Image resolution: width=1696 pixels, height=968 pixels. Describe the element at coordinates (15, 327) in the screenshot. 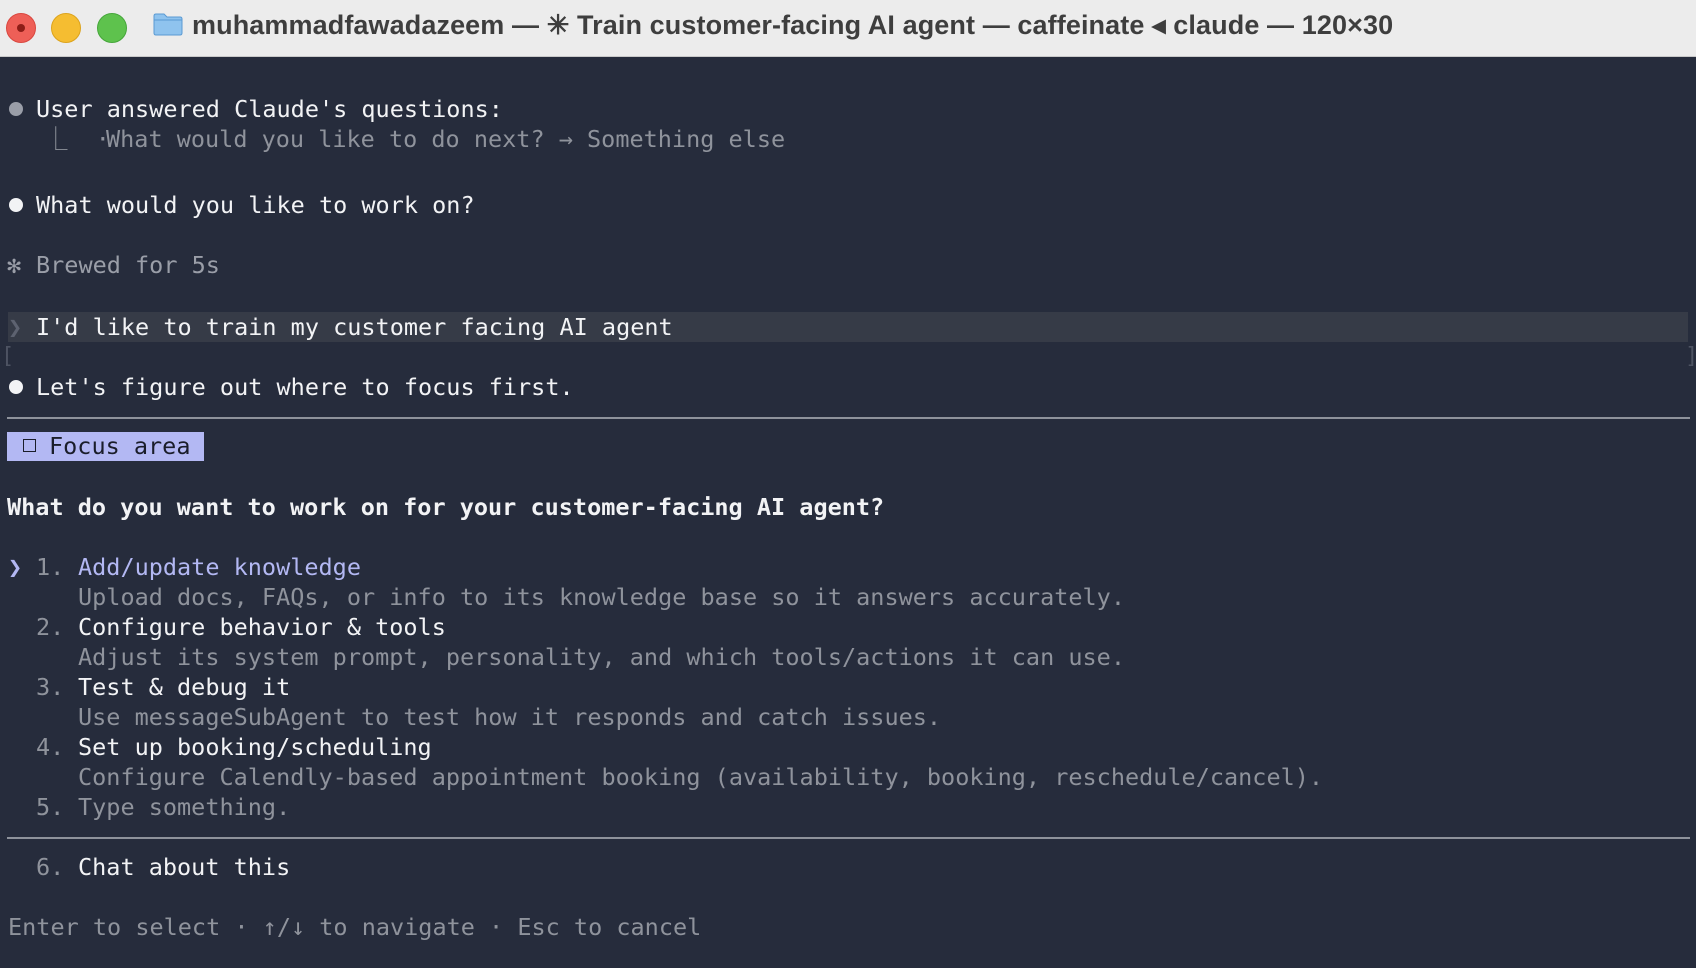

I see `prompt-chevron-icon: ❯` at that location.